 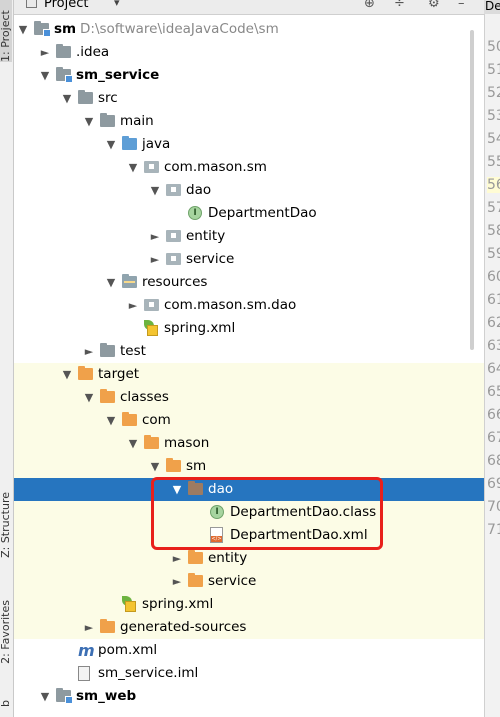 What do you see at coordinates (493, 507) in the screenshot?
I see `line-number: 70` at bounding box center [493, 507].